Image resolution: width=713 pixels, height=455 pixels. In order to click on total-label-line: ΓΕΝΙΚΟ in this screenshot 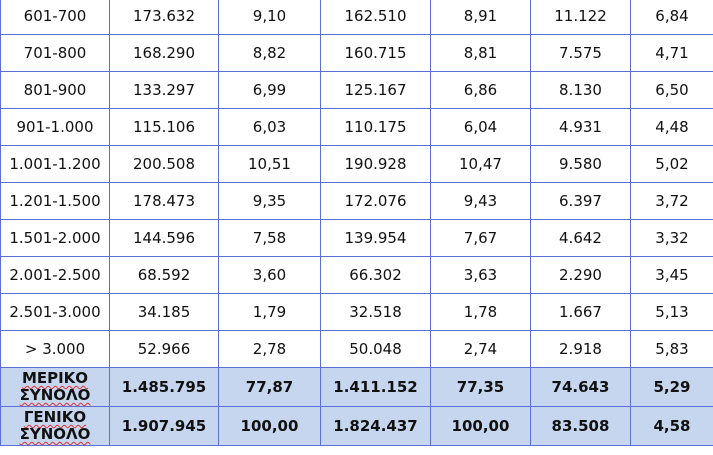, I will do `click(55, 417)`.